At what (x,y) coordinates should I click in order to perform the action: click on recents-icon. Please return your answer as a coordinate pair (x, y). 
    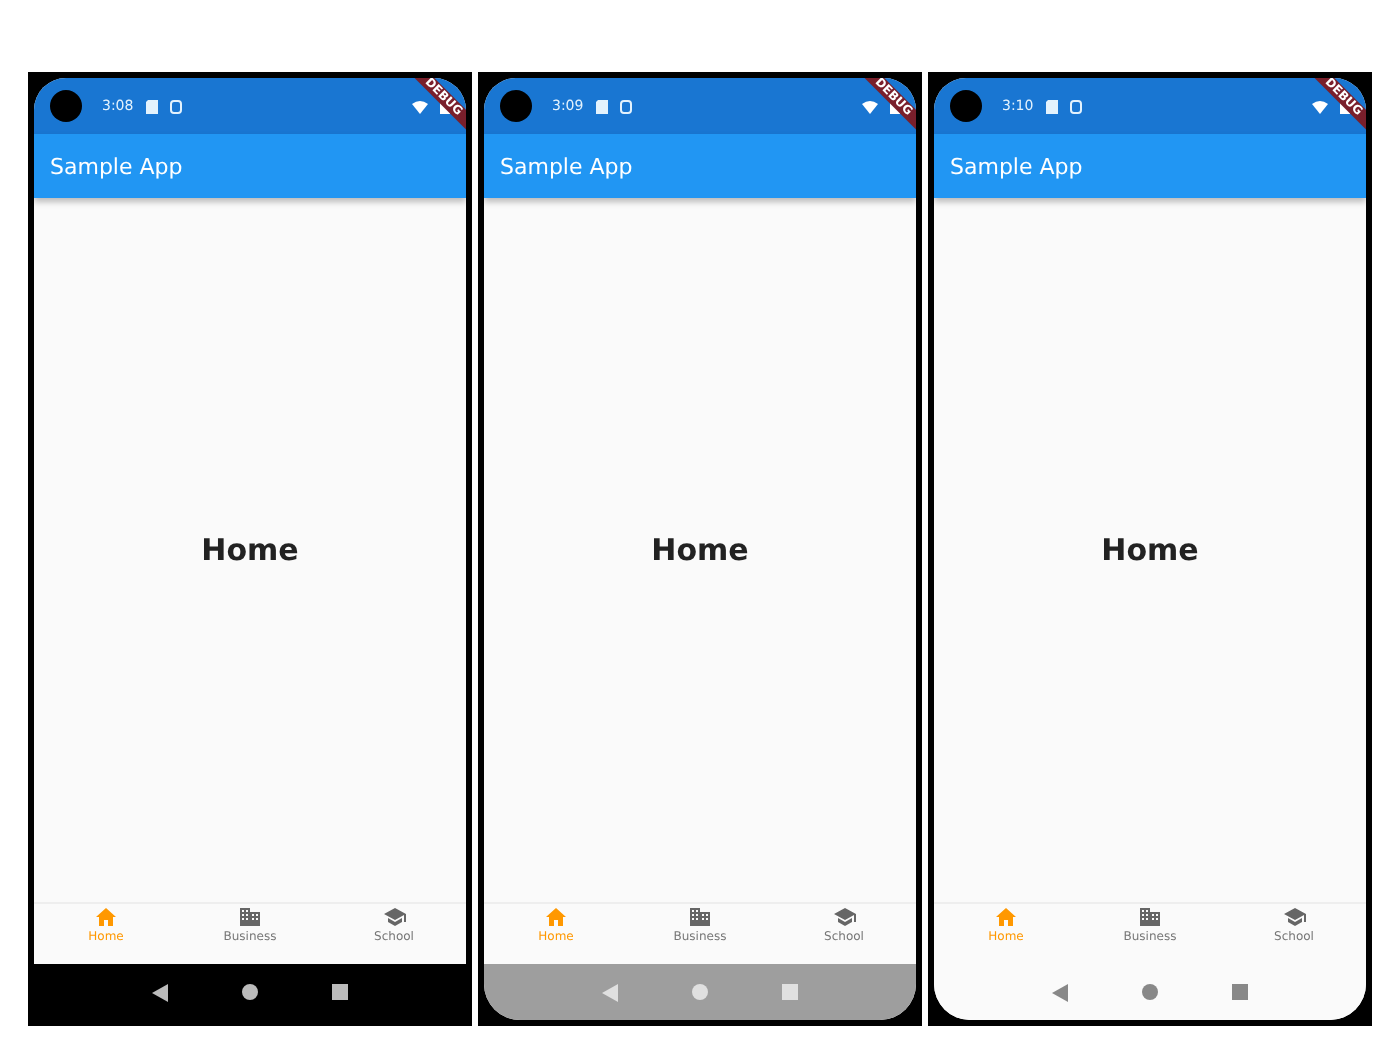
    Looking at the image, I should click on (340, 992).